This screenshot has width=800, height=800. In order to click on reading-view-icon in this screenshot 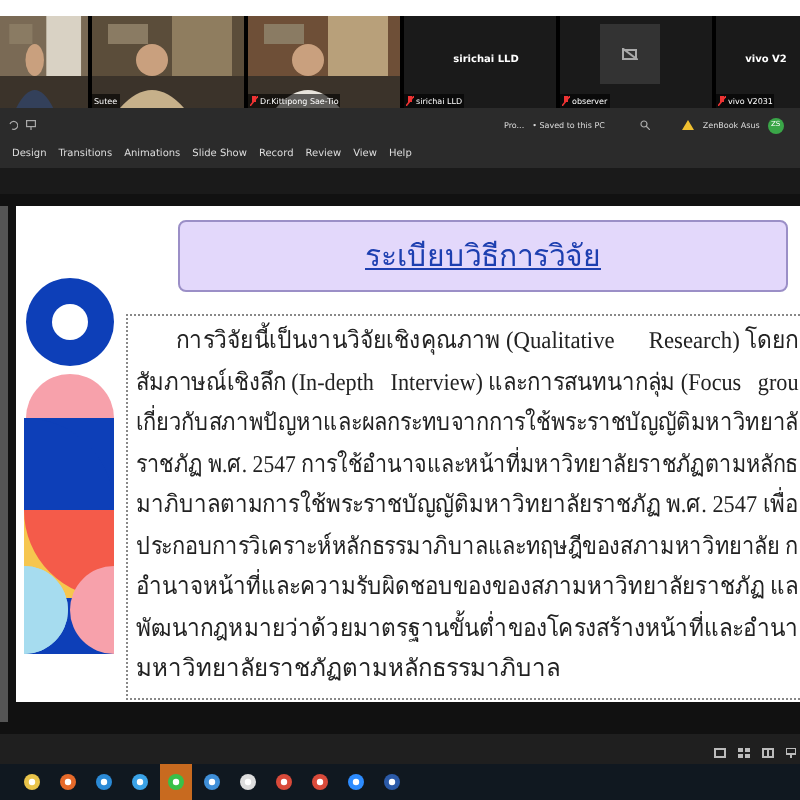, I will do `click(768, 752)`.